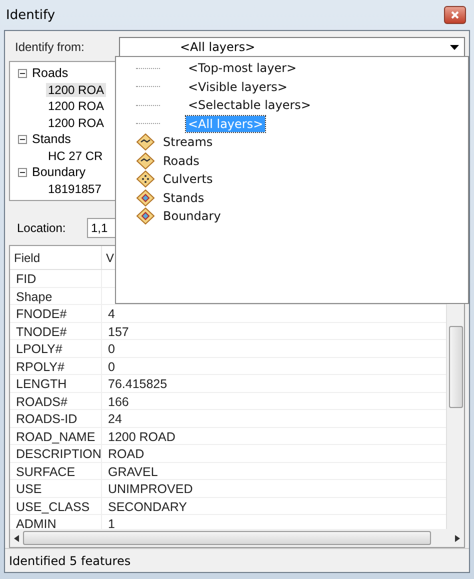 The image size is (474, 579). I want to click on scroll-right-icon, so click(457, 538).